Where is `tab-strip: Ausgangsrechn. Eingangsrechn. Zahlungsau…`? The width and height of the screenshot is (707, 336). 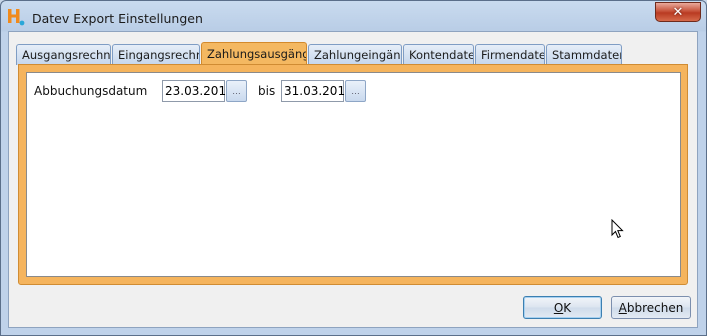
tab-strip: Ausgangsrechn. Eingangsrechn. Zahlungsau… is located at coordinates (351, 54).